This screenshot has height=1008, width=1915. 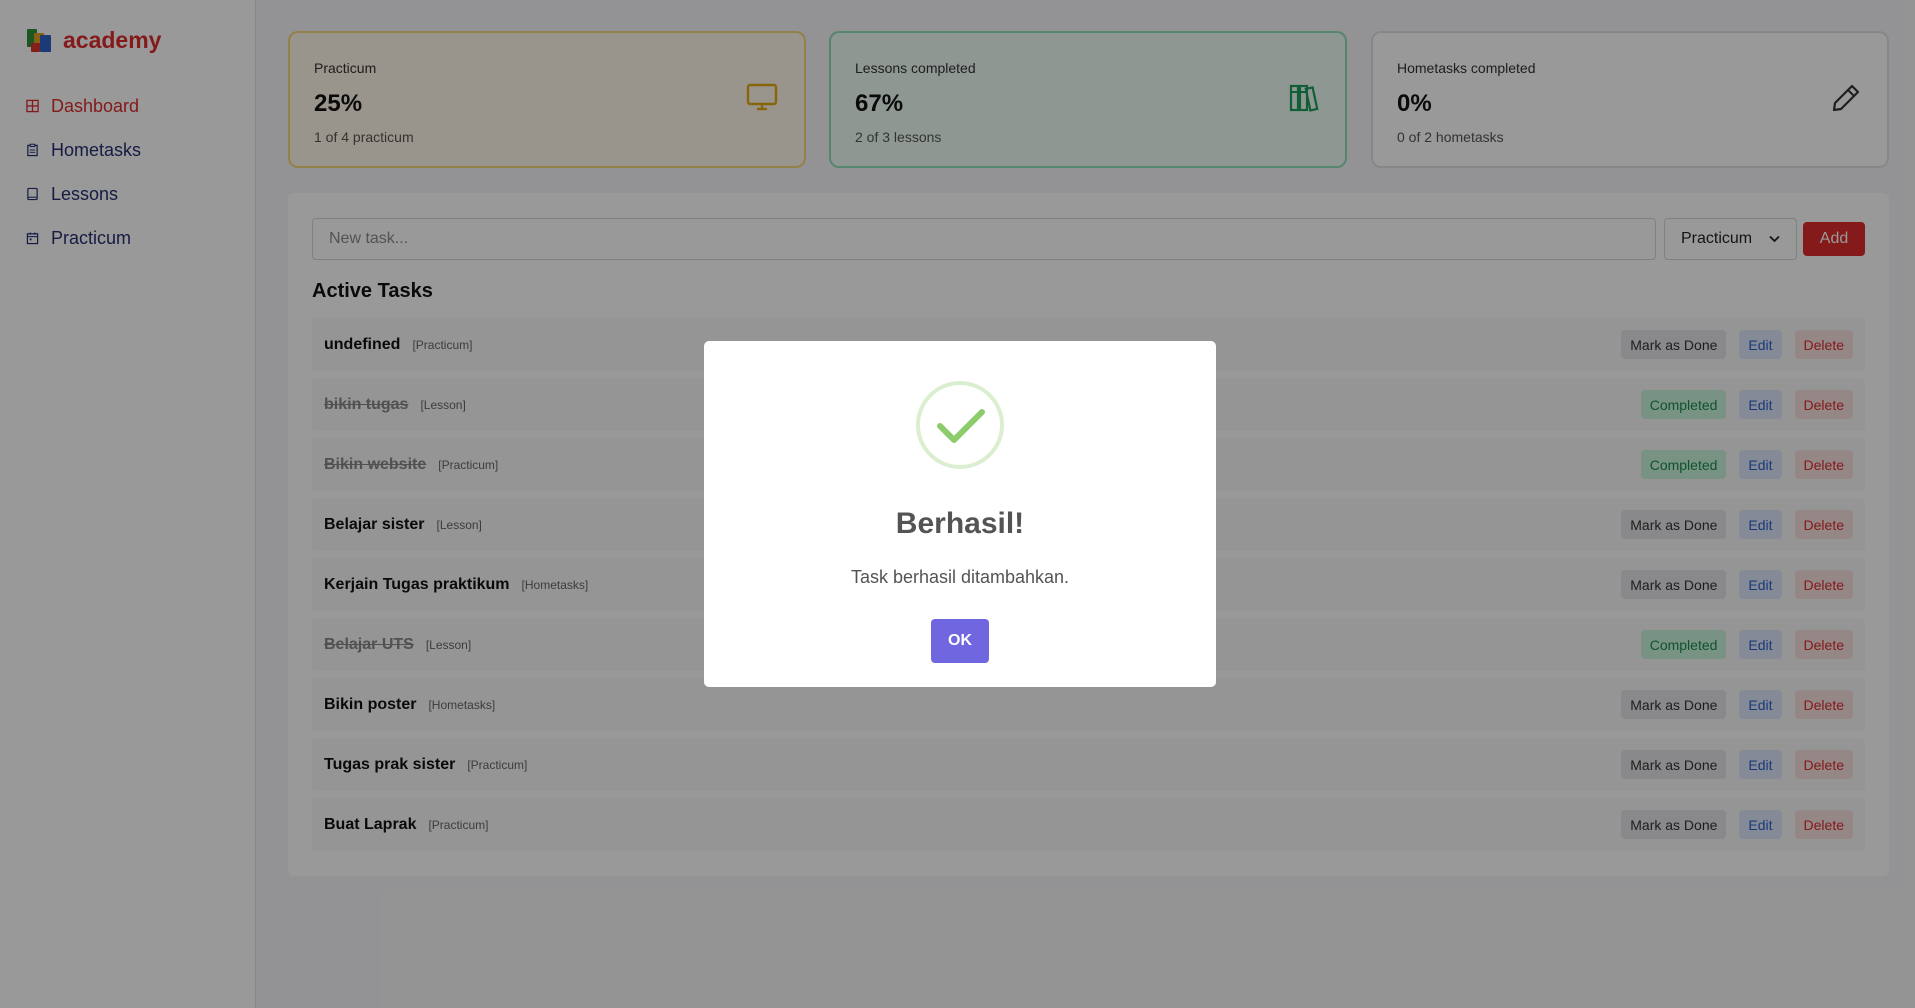 I want to click on success-dialog: Berhasil! Task berhasil ditambahkan. OK, so click(x=960, y=514).